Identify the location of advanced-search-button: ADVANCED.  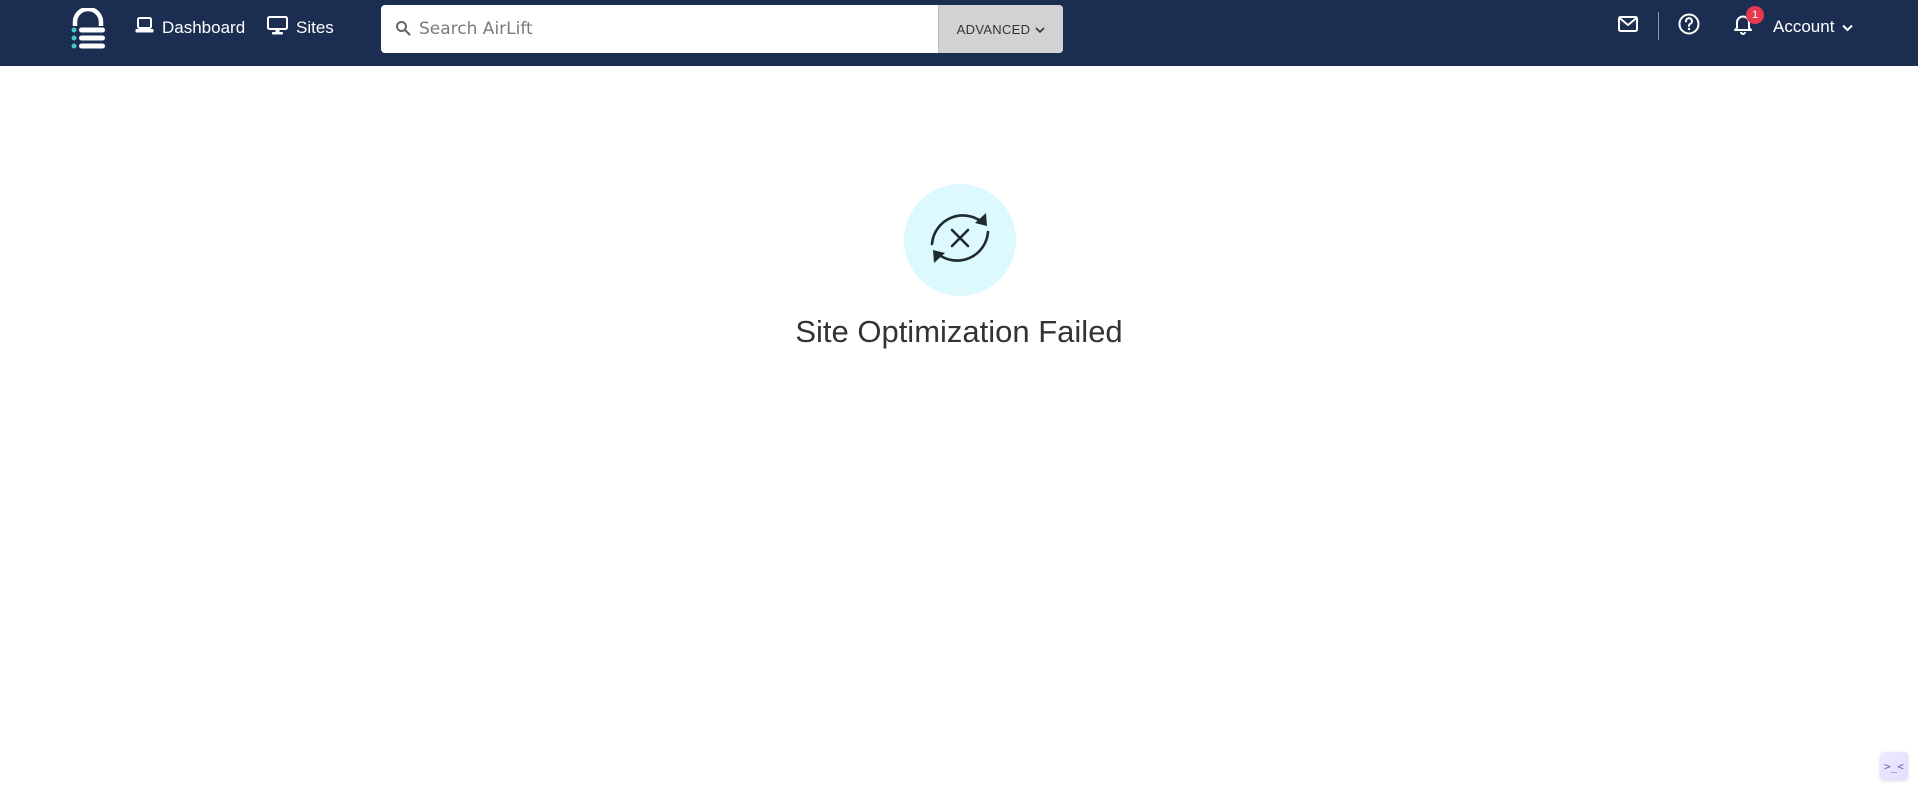
(1000, 29).